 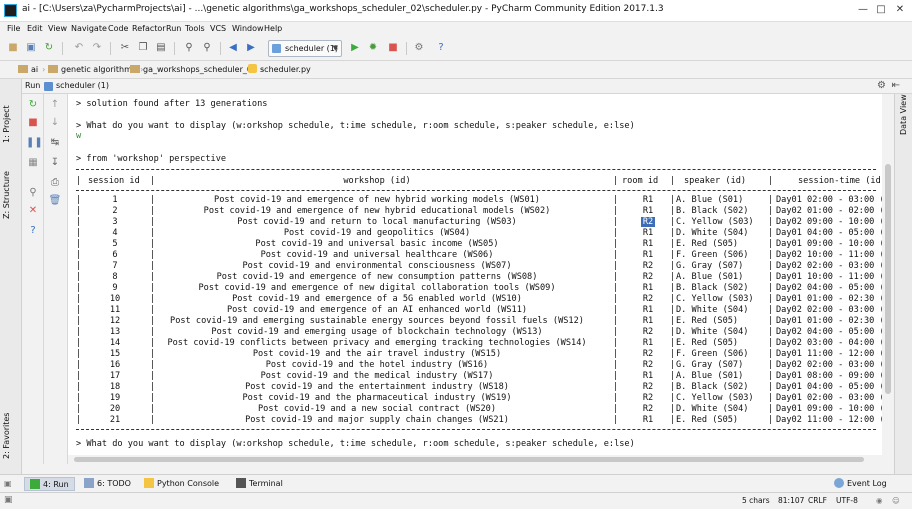 What do you see at coordinates (273, 28) in the screenshot?
I see `menu-help: Help` at bounding box center [273, 28].